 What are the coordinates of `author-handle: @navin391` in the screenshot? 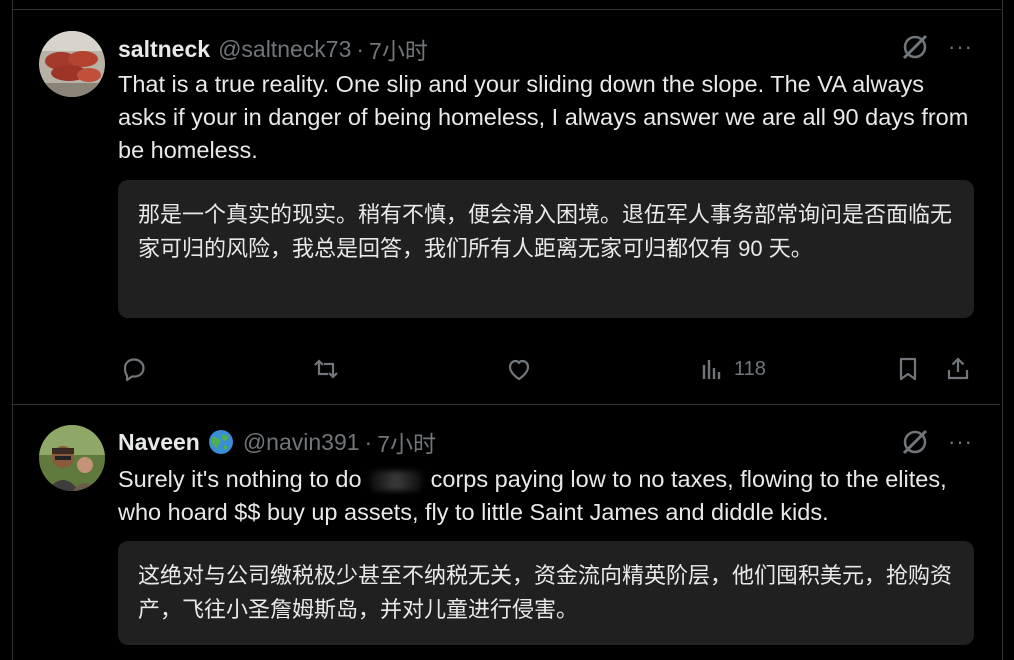 It's located at (301, 442).